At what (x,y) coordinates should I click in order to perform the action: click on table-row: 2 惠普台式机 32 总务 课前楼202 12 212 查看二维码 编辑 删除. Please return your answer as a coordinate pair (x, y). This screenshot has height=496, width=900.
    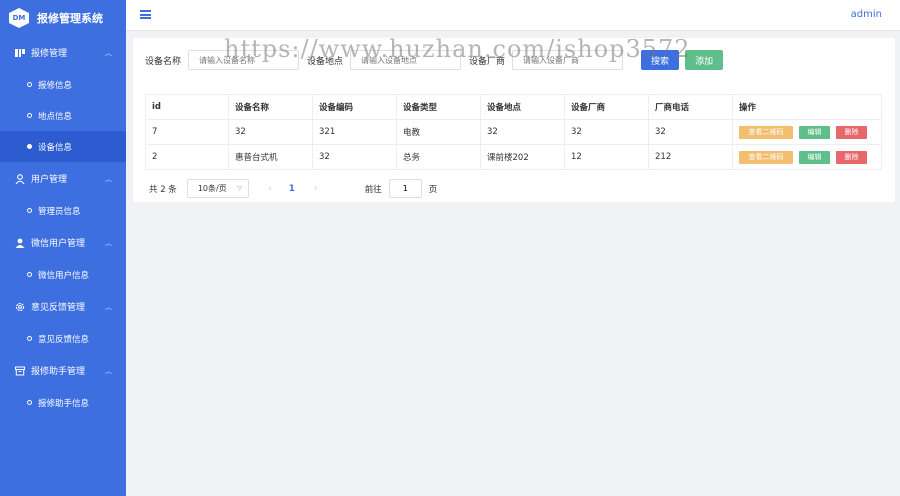
    Looking at the image, I should click on (513, 157).